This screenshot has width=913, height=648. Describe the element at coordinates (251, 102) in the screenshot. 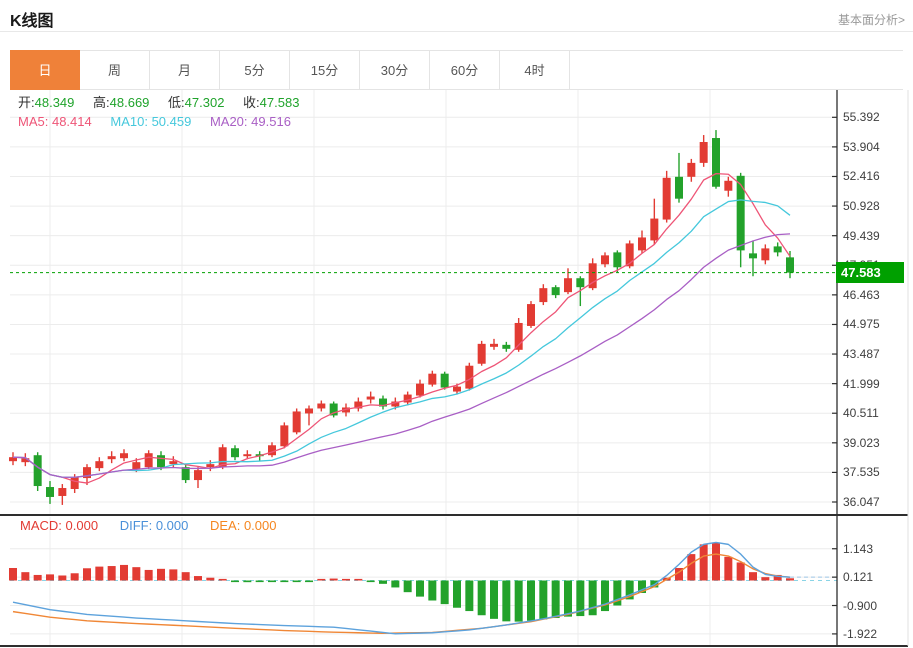

I see `close-label: 收:` at that location.